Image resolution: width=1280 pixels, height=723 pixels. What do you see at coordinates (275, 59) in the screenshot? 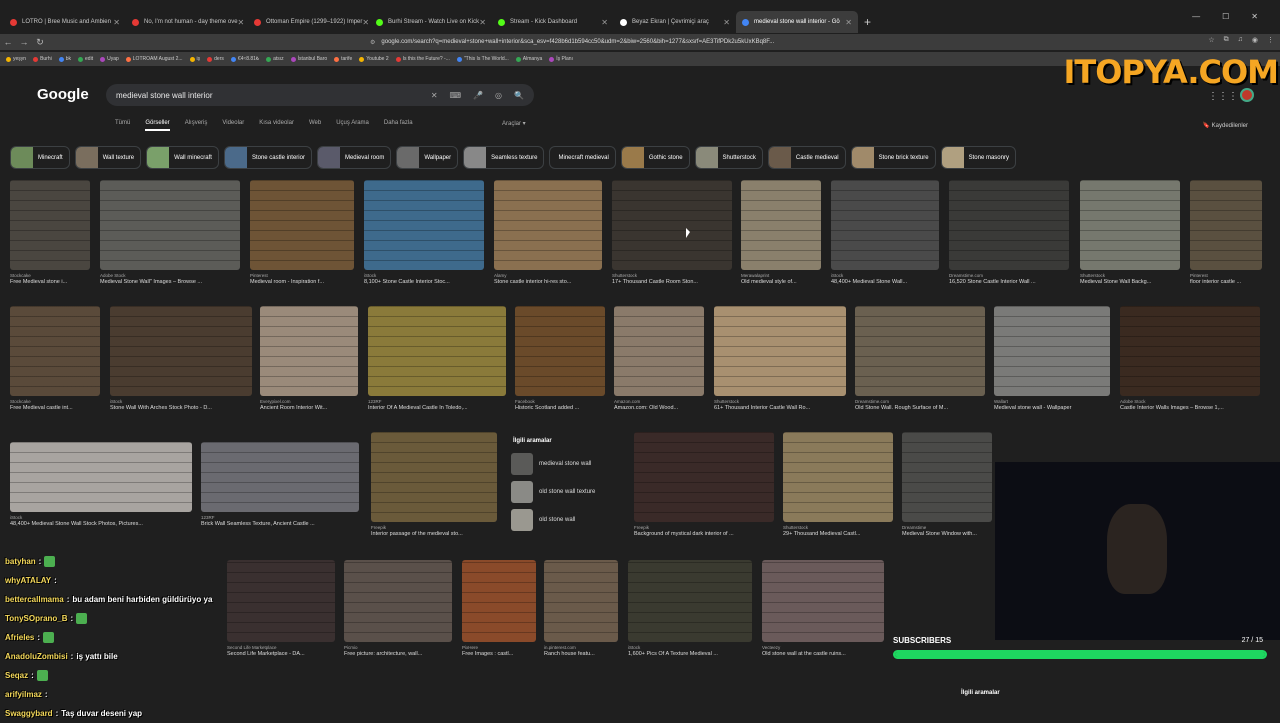
I see `bookmark-item: atsız` at bounding box center [275, 59].